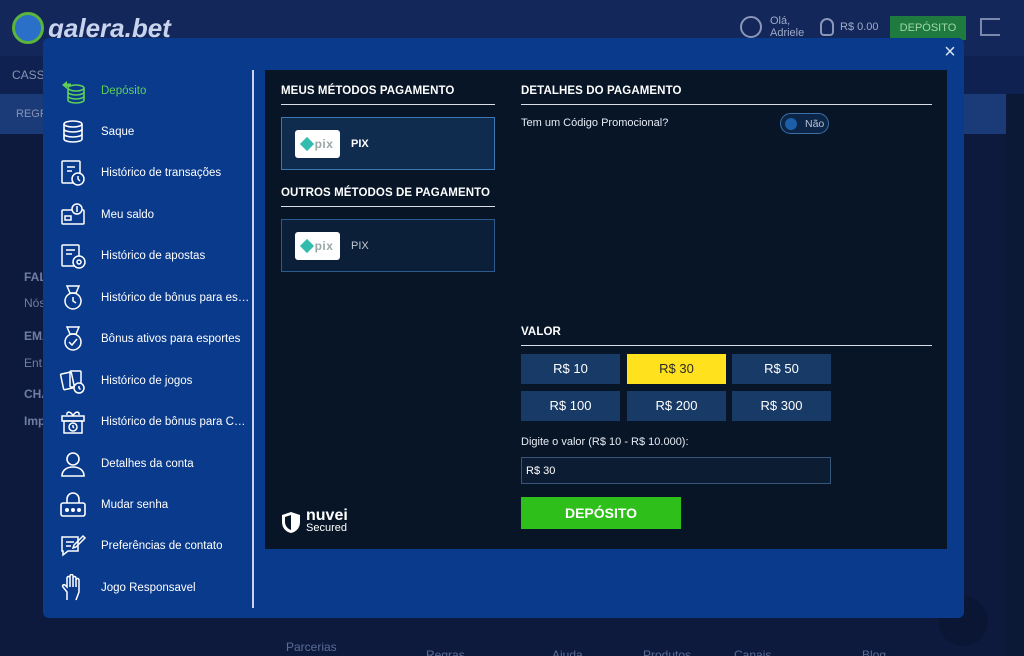 The height and width of the screenshot is (656, 1024). Describe the element at coordinates (176, 298) in the screenshot. I see `menu-label: Histórico de bônus para esportes` at that location.